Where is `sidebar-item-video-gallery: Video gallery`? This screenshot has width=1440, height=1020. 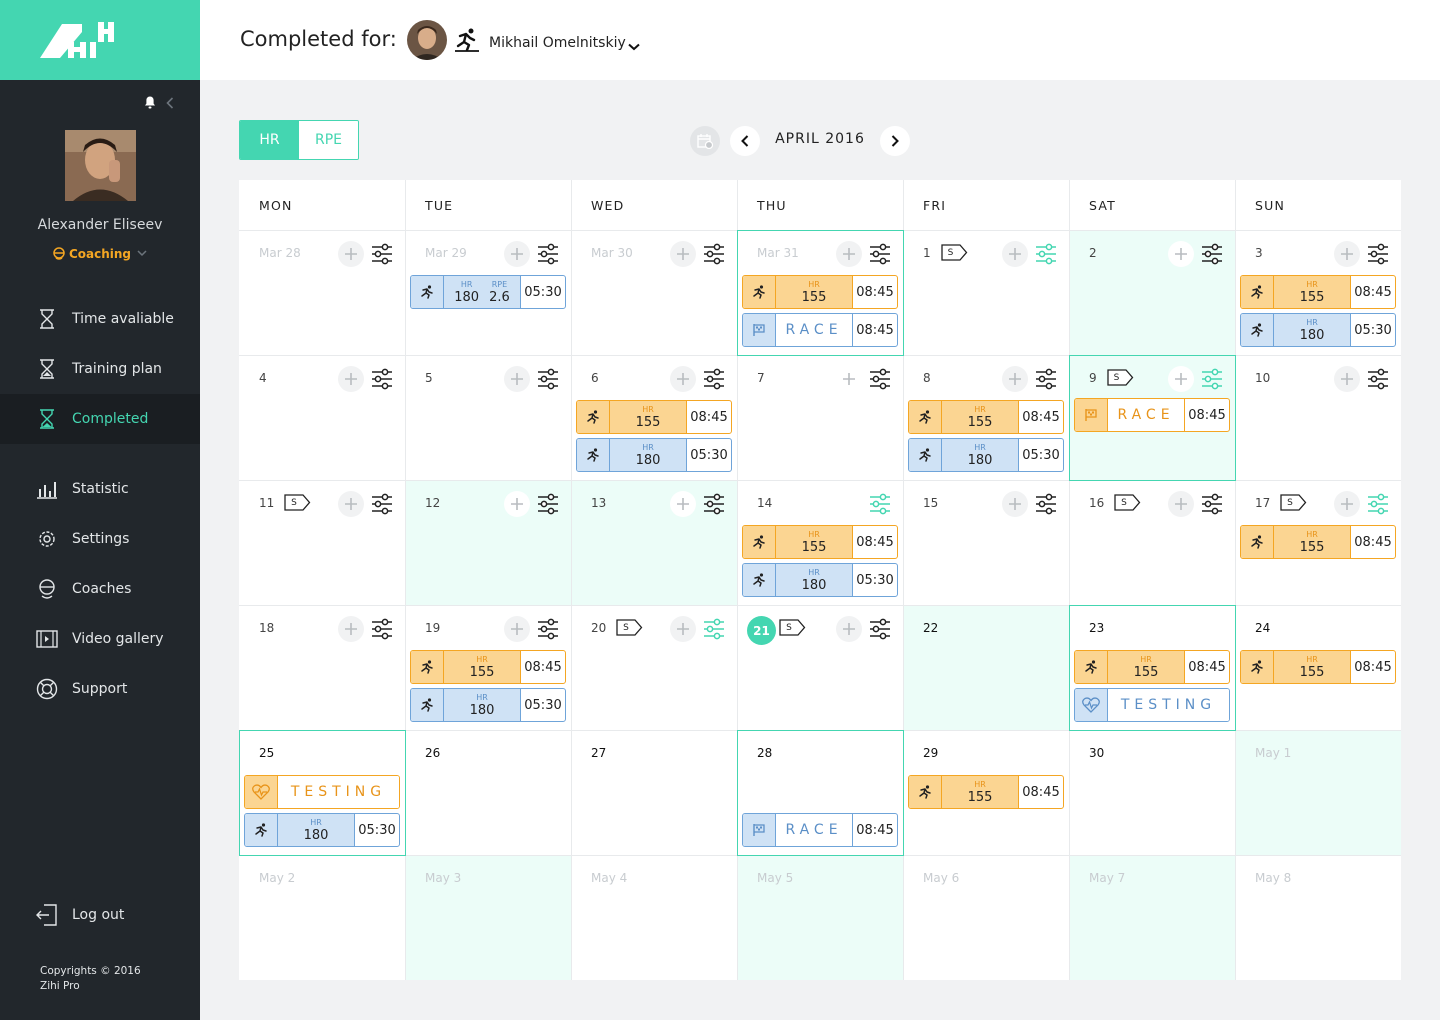 sidebar-item-video-gallery: Video gallery is located at coordinates (100, 639).